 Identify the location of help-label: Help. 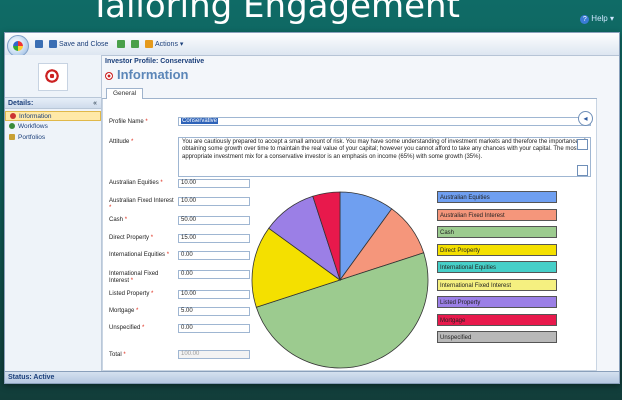
(599, 18).